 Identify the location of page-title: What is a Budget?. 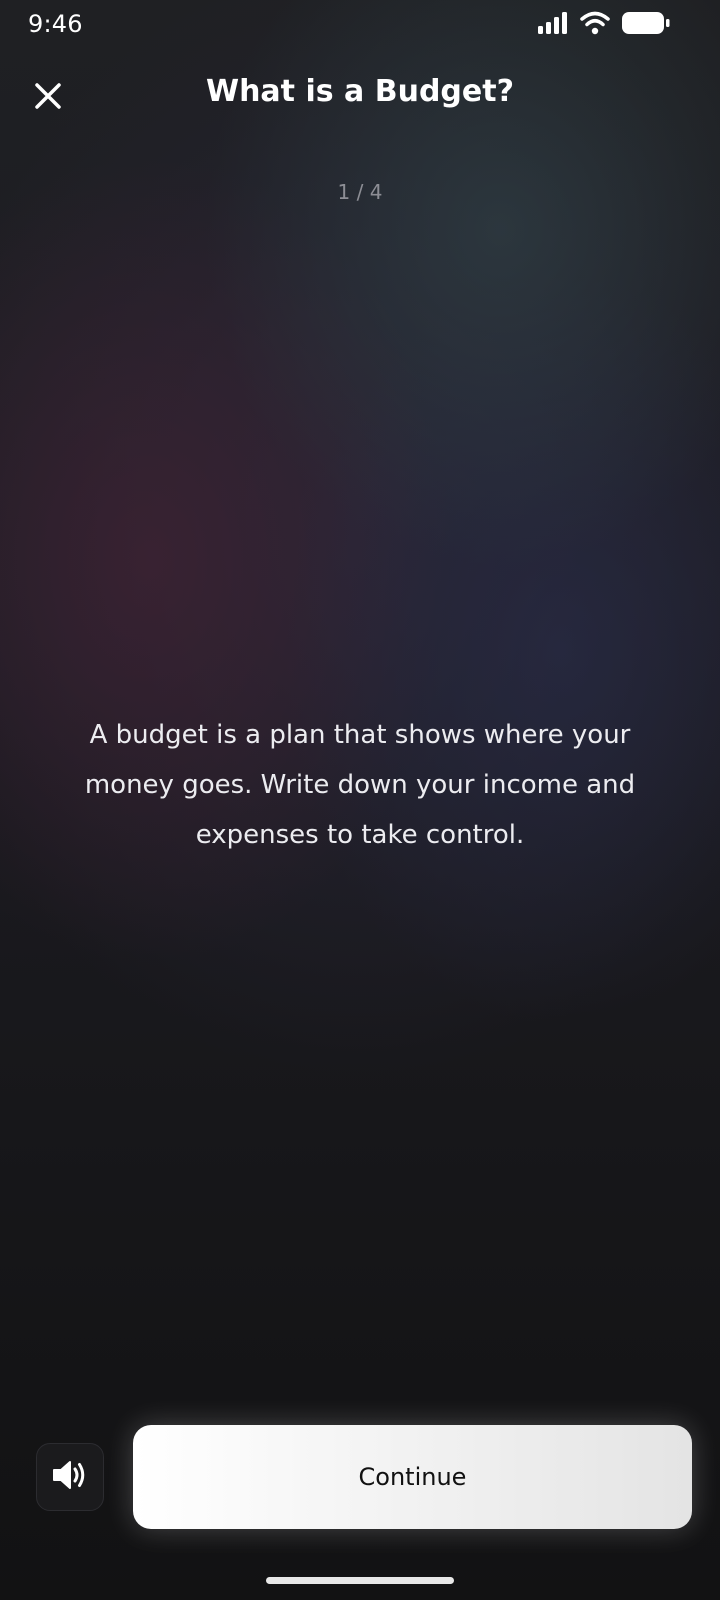
(359, 91).